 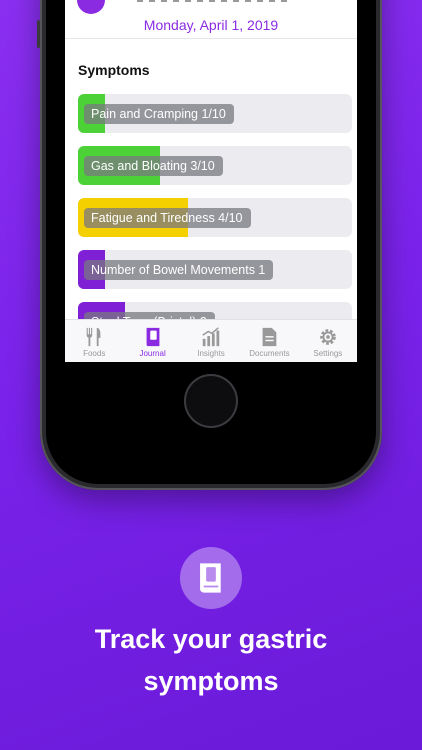 I want to click on tab-foods: Foods, so click(x=94, y=341).